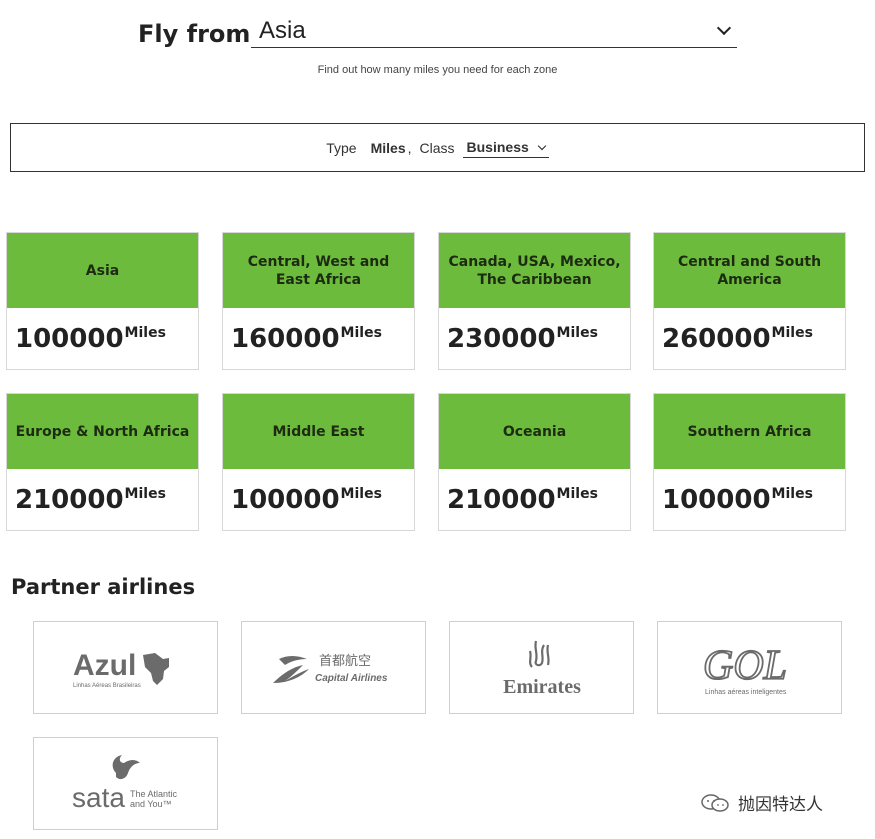 The width and height of the screenshot is (875, 839). I want to click on zone-name: Europe & North Africa, so click(102, 431).